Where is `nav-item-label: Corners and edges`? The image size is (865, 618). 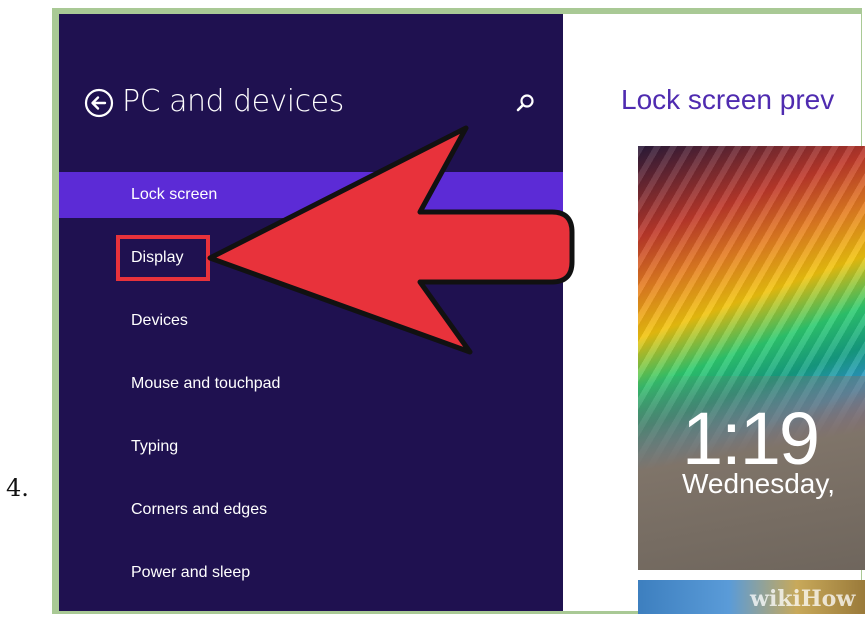 nav-item-label: Corners and edges is located at coordinates (199, 509).